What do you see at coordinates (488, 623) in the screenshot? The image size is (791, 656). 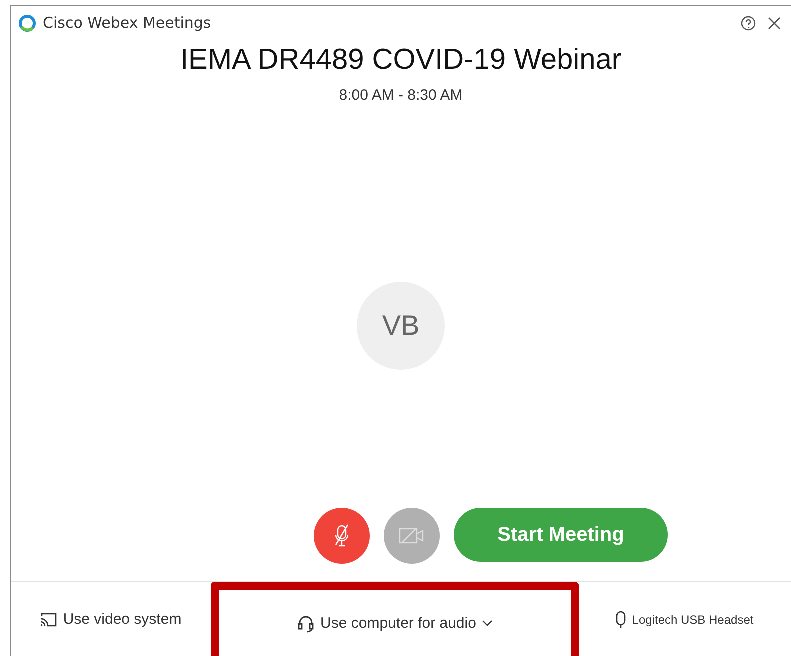 I see `chevron-down-icon` at bounding box center [488, 623].